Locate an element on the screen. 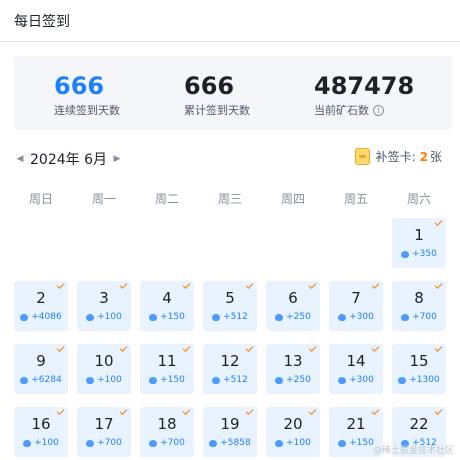 The height and width of the screenshot is (460, 460). stat-label: 连续签到天数 is located at coordinates (119, 110).